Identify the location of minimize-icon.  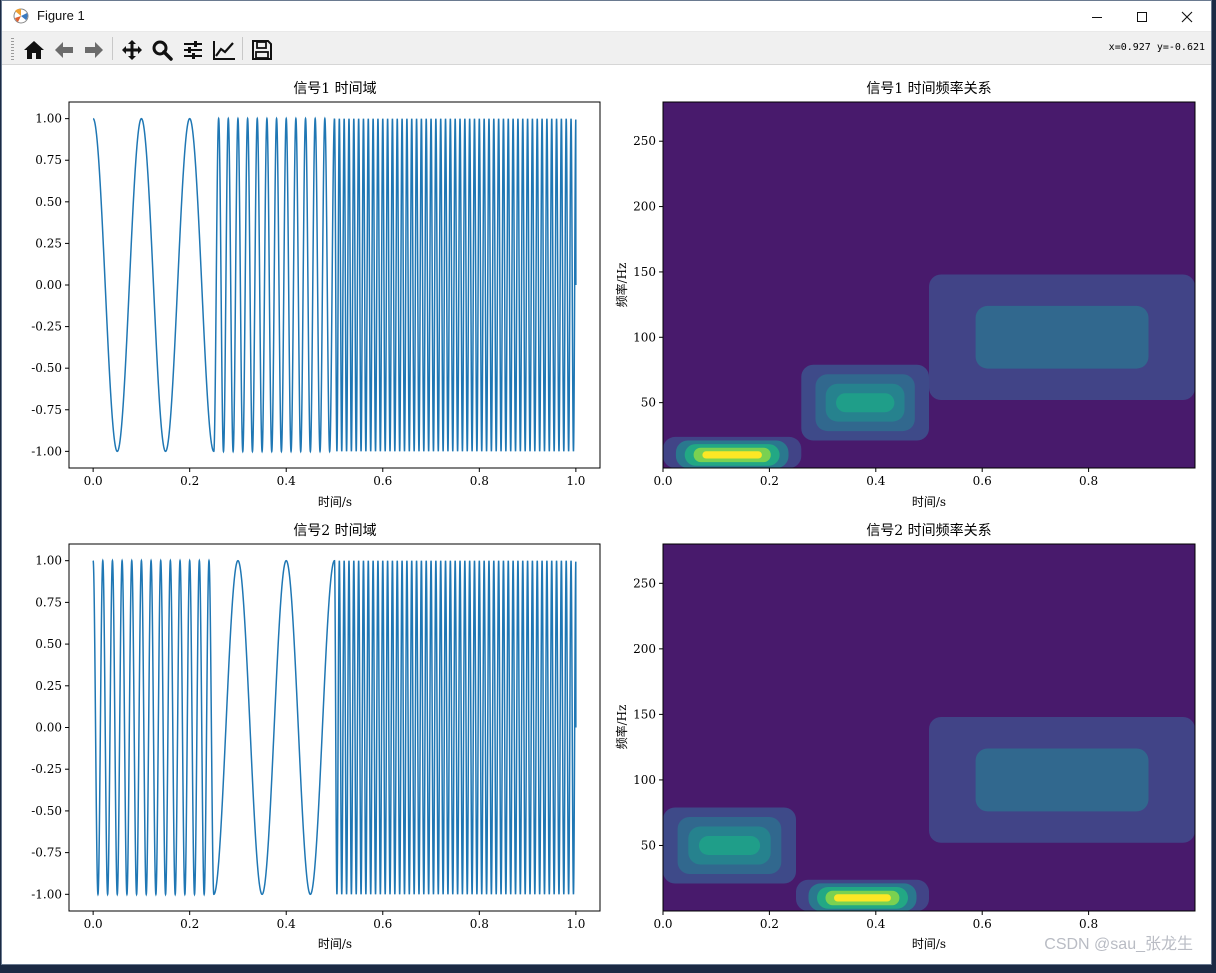
(1097, 17).